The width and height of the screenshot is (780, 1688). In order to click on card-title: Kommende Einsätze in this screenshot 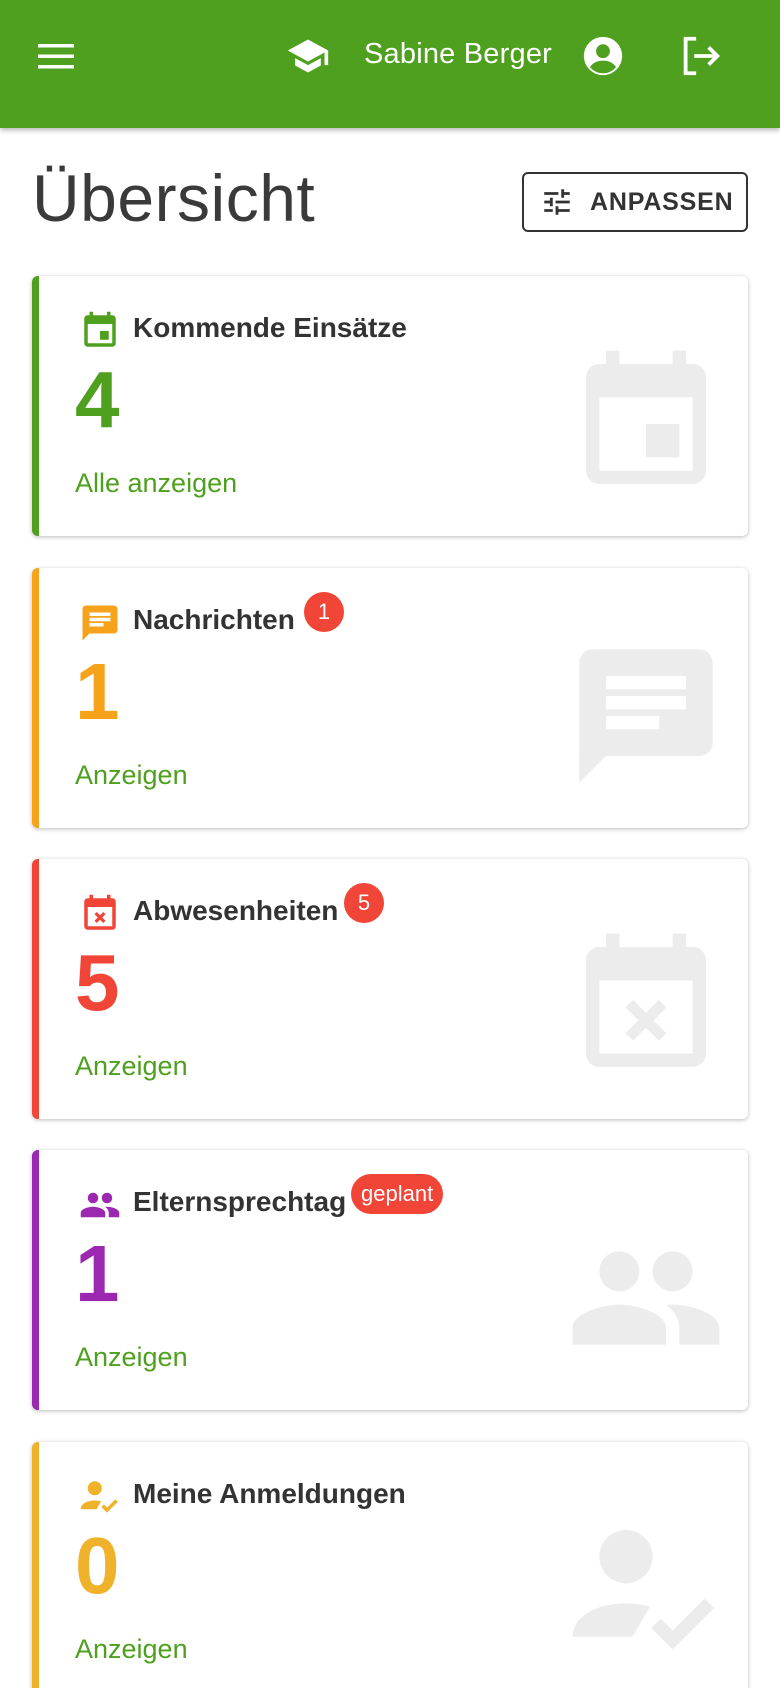, I will do `click(270, 327)`.